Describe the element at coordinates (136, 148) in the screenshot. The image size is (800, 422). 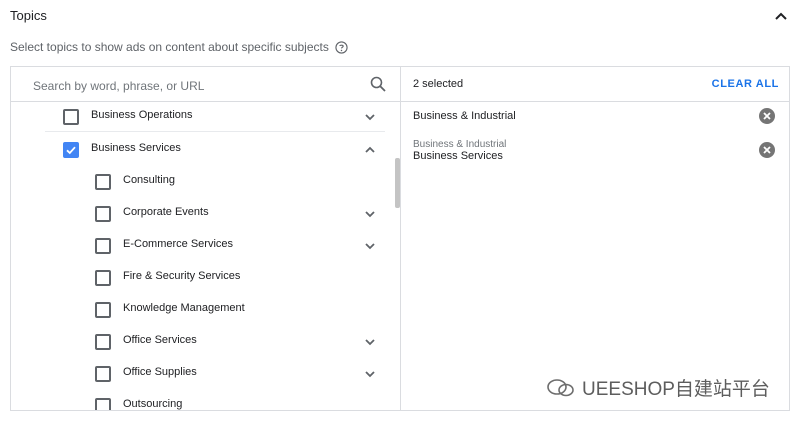
I see `topic-label: Business Services` at that location.